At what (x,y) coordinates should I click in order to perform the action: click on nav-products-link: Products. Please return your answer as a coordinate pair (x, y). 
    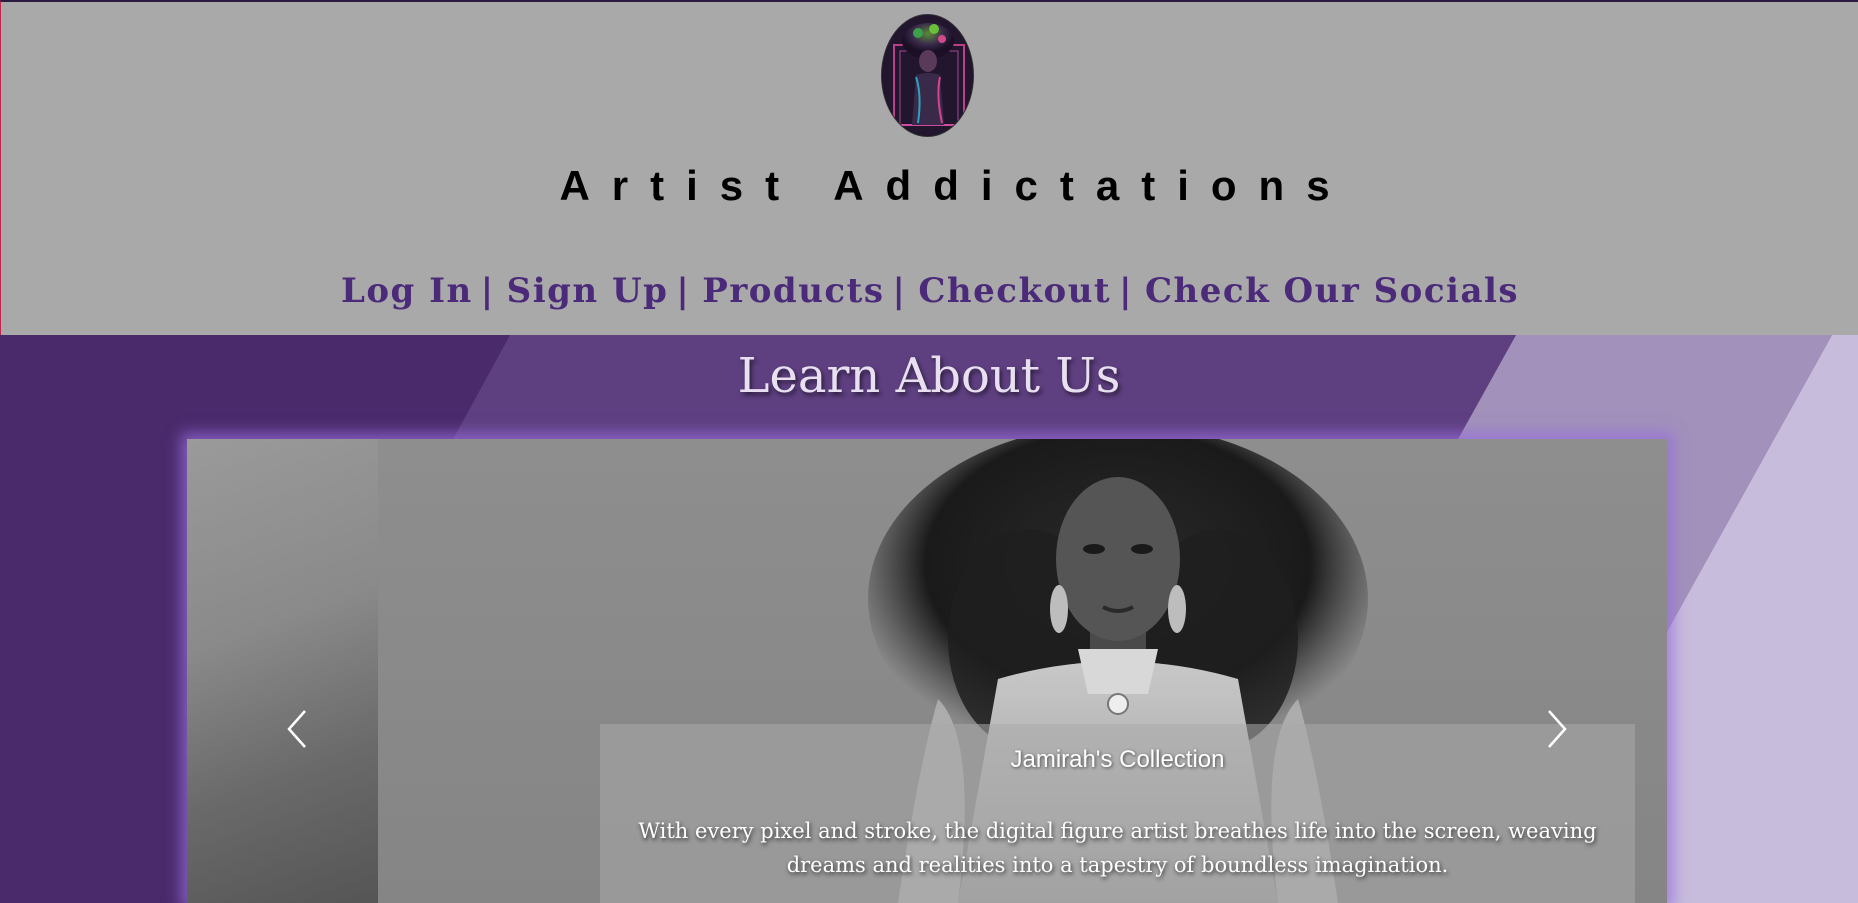
    Looking at the image, I should click on (793, 291).